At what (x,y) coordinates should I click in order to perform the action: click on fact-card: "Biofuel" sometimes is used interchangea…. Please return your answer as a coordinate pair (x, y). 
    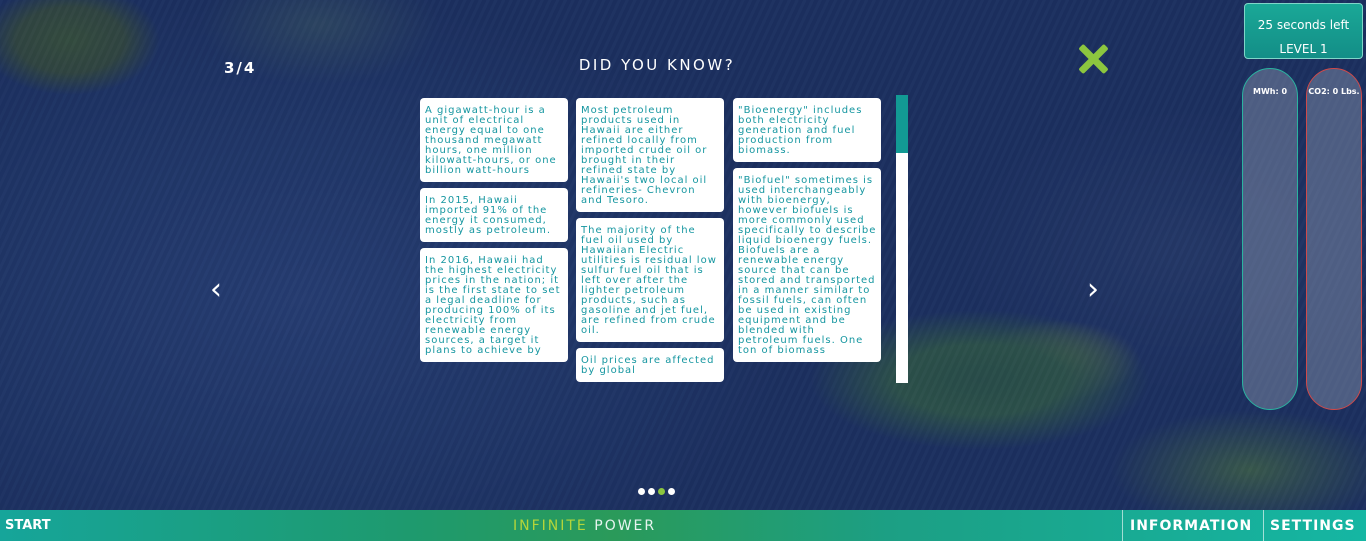
    Looking at the image, I should click on (807, 265).